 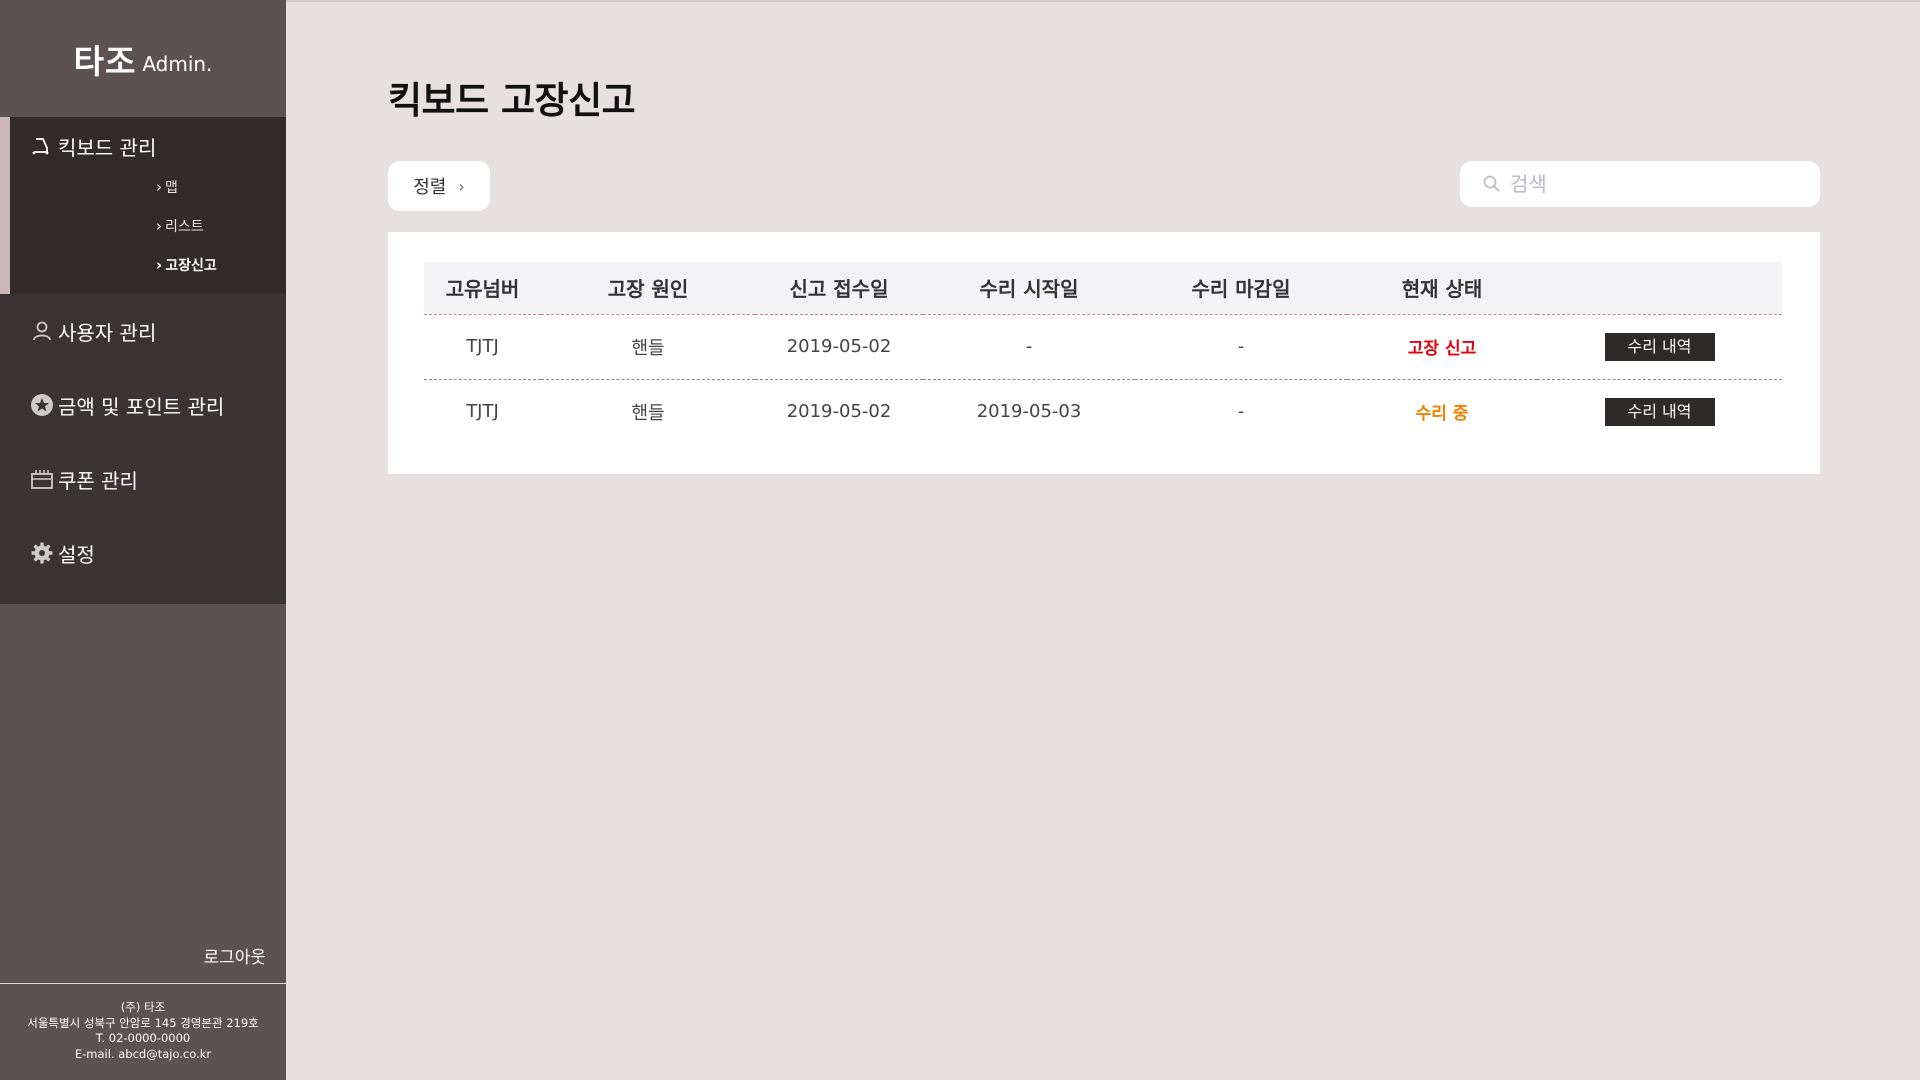 I want to click on sidebar-item-label: 금액 및 포인트 관리, so click(x=141, y=406).